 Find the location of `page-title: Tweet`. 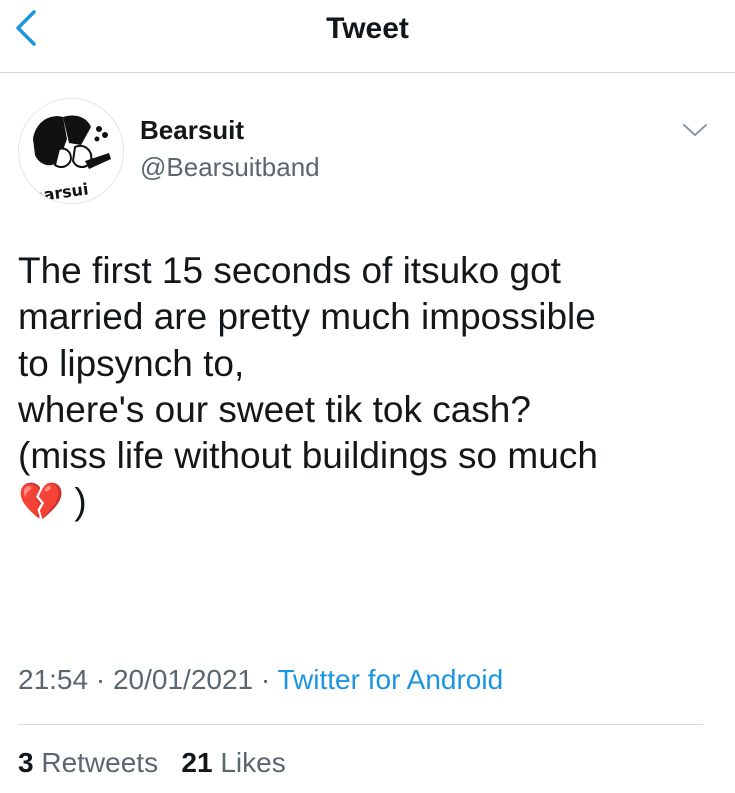

page-title: Tweet is located at coordinates (367, 28).